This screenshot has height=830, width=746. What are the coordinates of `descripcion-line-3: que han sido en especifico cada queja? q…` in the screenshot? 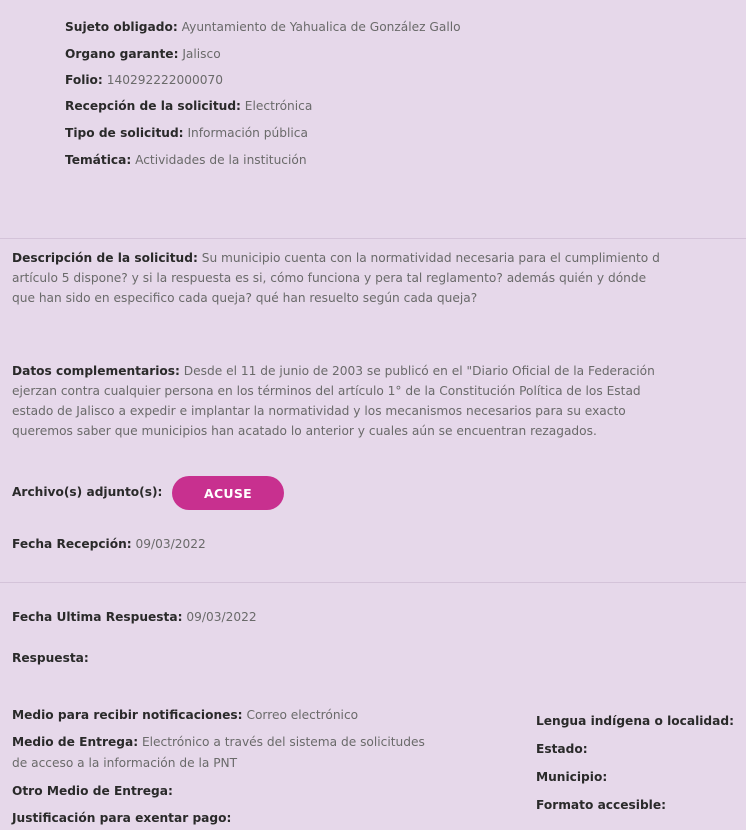 It's located at (245, 298).